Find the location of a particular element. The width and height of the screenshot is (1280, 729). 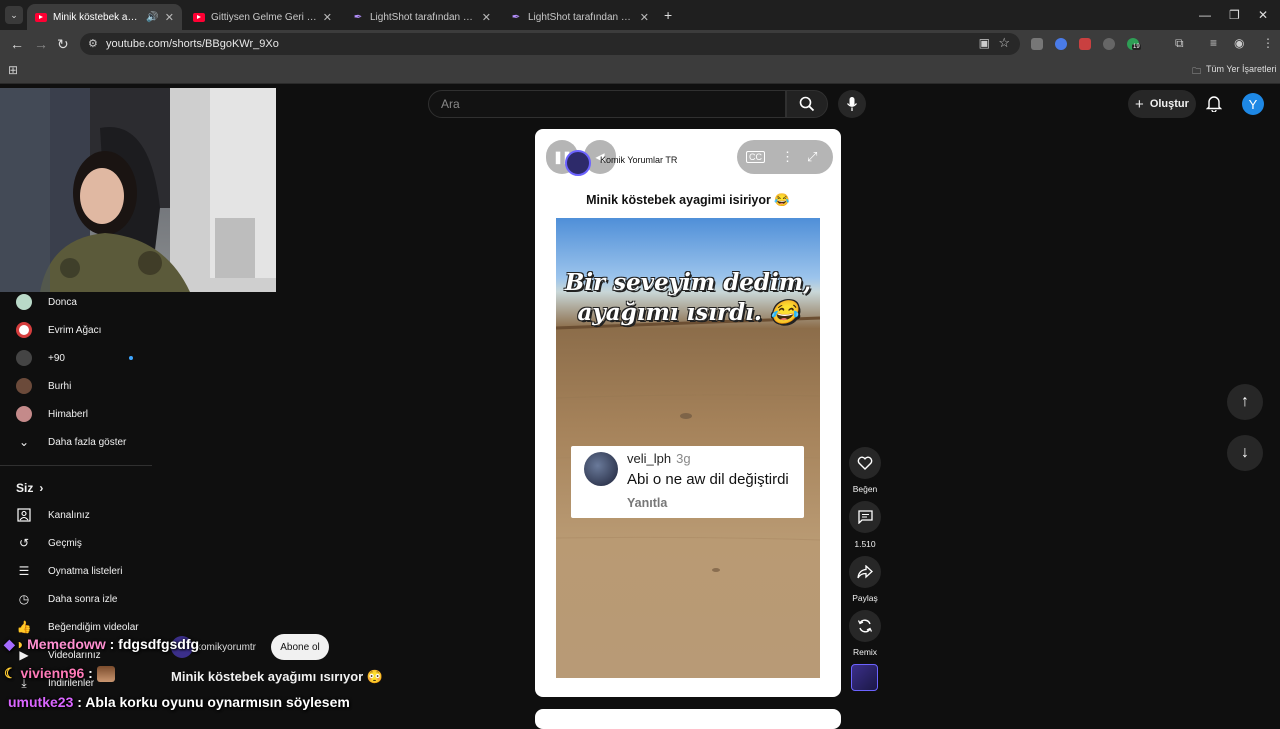

sidebar-item-label: Geçmiş is located at coordinates (65, 543).